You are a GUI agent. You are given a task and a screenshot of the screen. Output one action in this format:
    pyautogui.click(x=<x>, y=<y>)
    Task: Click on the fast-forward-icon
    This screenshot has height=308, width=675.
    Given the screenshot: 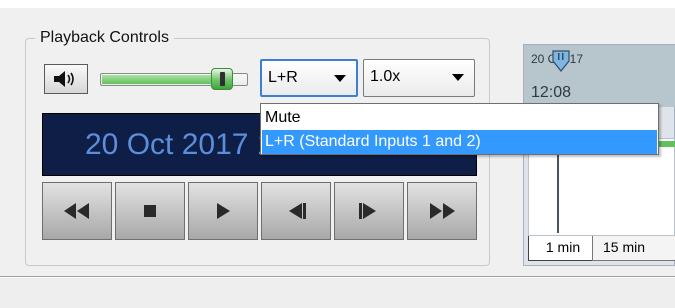 What is the action you would take?
    pyautogui.click(x=442, y=211)
    